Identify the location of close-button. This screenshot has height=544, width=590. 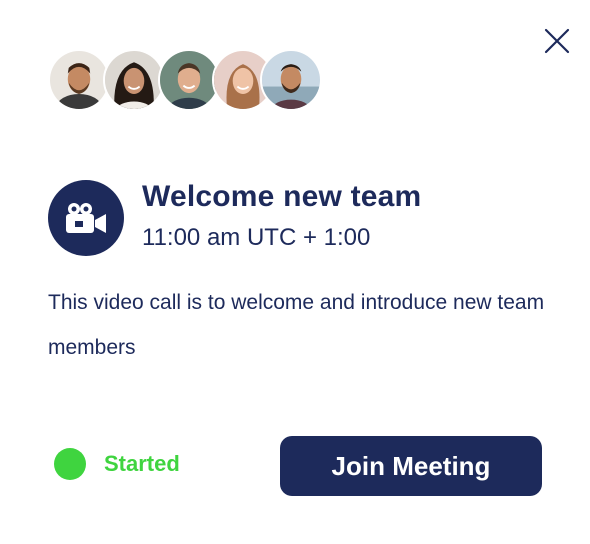
(557, 41).